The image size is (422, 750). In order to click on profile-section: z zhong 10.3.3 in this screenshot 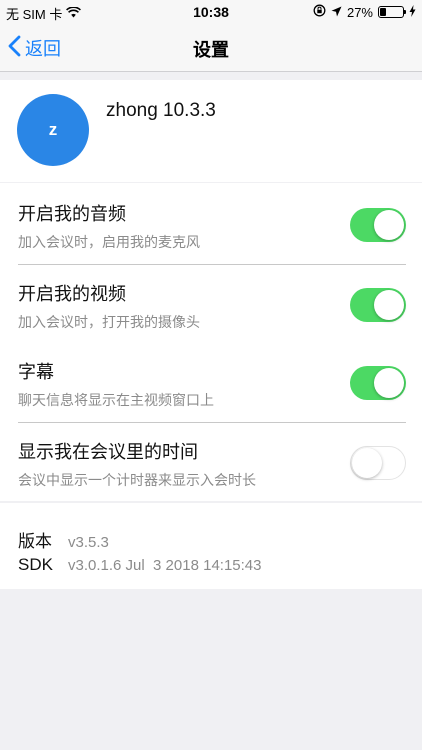, I will do `click(211, 131)`.